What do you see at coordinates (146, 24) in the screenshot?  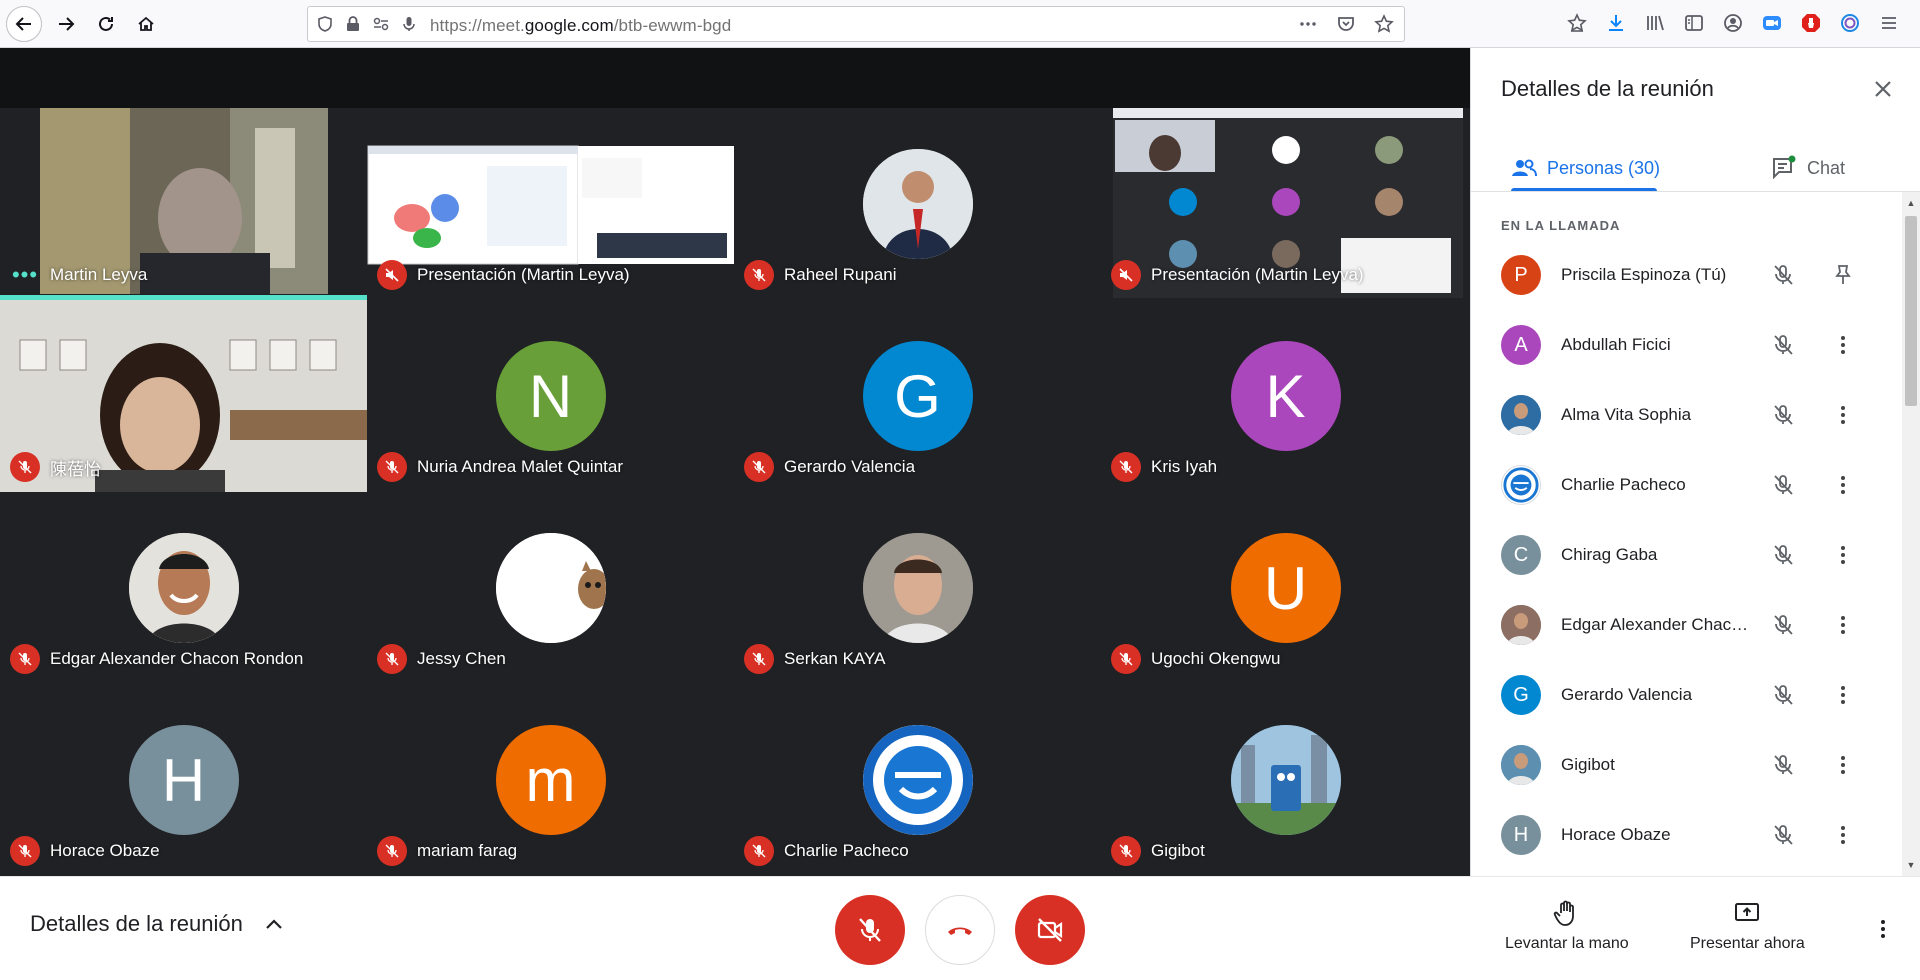 I see `home-button` at bounding box center [146, 24].